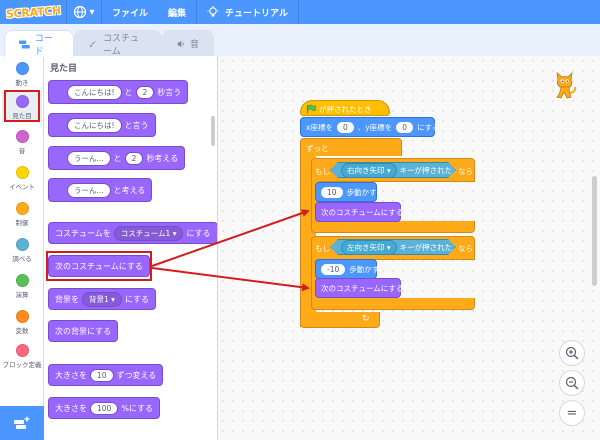 The height and width of the screenshot is (440, 600). I want to click on scratch-logo: SCRATCH, so click(33, 12).